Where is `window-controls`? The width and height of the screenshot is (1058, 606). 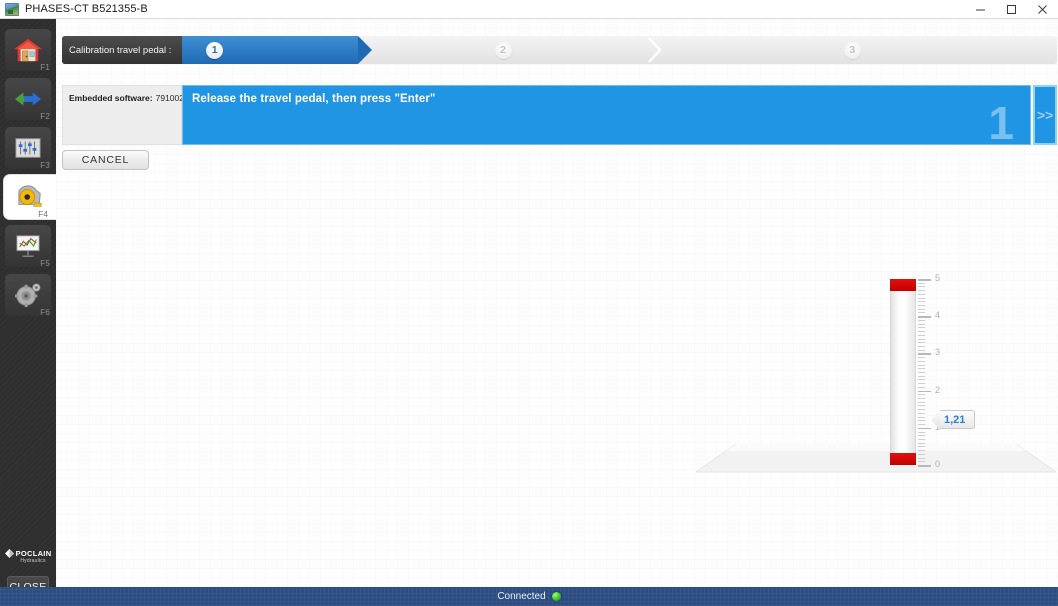
window-controls is located at coordinates (1011, 9).